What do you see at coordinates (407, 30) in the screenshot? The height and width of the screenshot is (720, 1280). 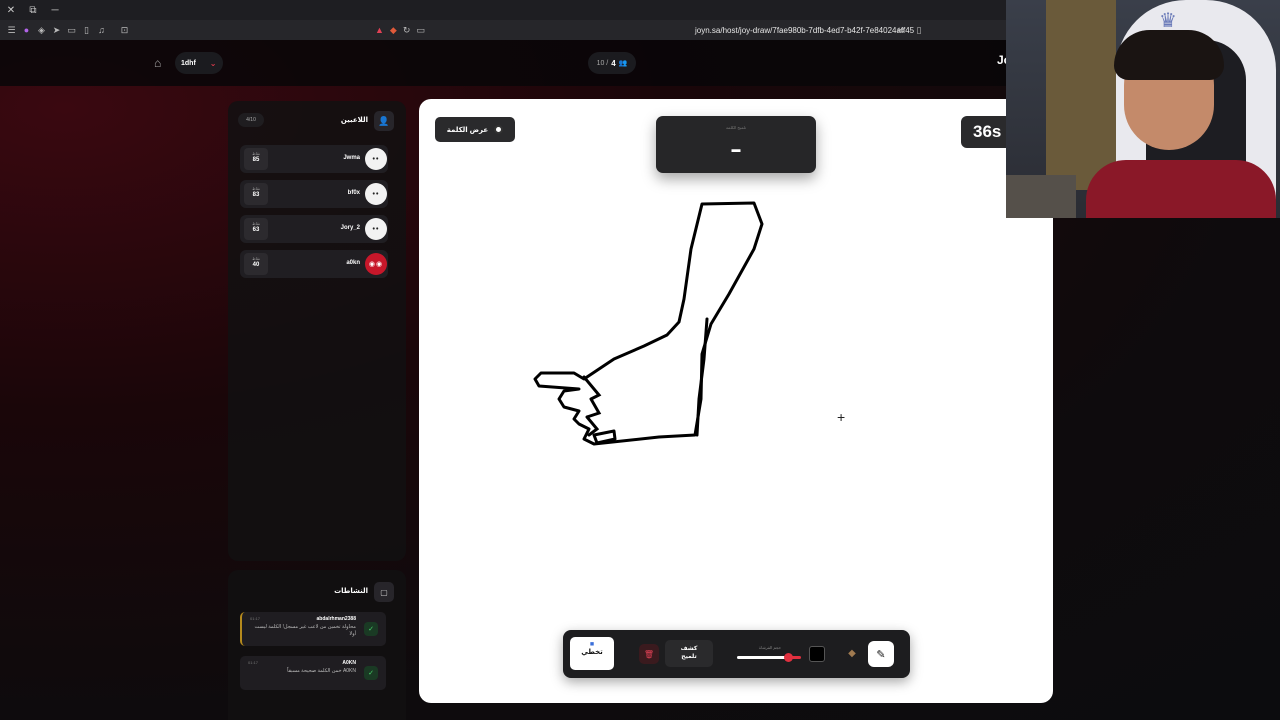 I see `reload-icon: ↻` at bounding box center [407, 30].